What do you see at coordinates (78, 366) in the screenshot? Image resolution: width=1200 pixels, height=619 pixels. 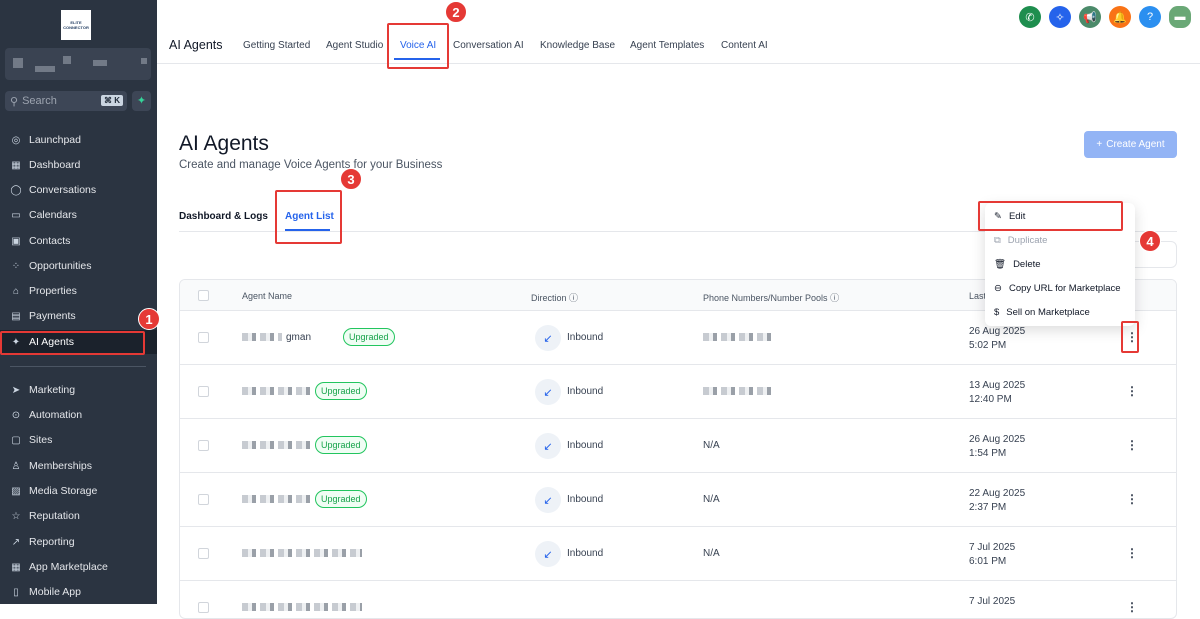 I see `sidebar-divider` at bounding box center [78, 366].